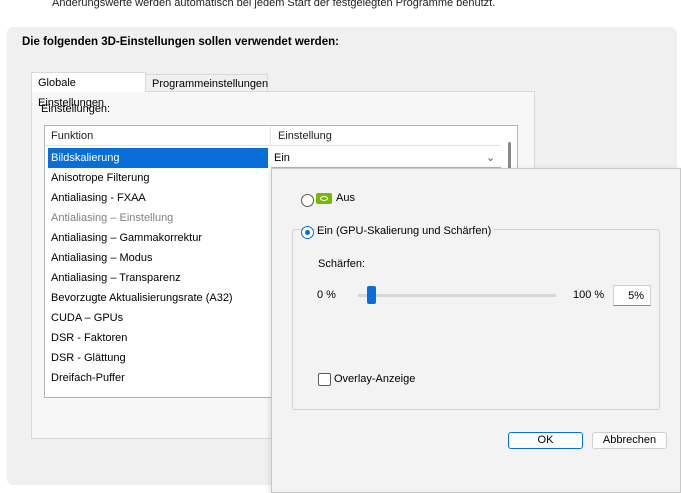 This screenshot has height=493, width=681. I want to click on table-row: Antialiasing – Modus, so click(158, 258).